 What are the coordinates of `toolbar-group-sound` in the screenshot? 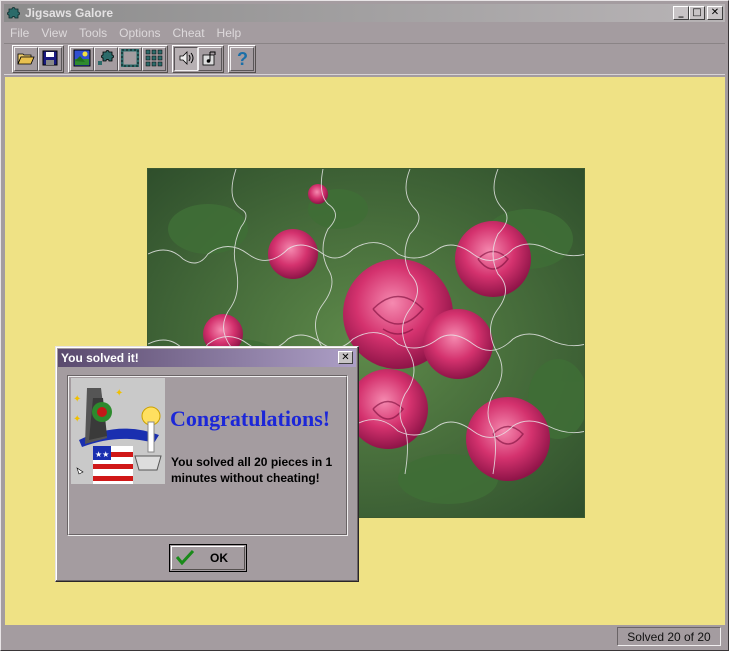 It's located at (198, 59).